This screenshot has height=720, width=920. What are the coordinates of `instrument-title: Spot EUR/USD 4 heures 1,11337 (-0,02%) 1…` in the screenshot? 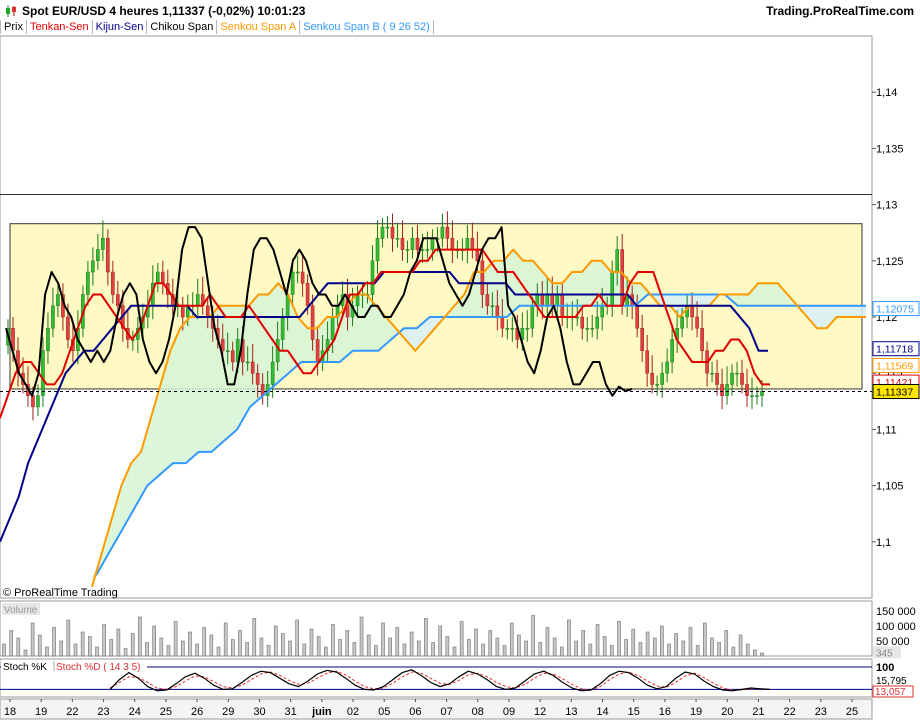 It's located at (164, 11).